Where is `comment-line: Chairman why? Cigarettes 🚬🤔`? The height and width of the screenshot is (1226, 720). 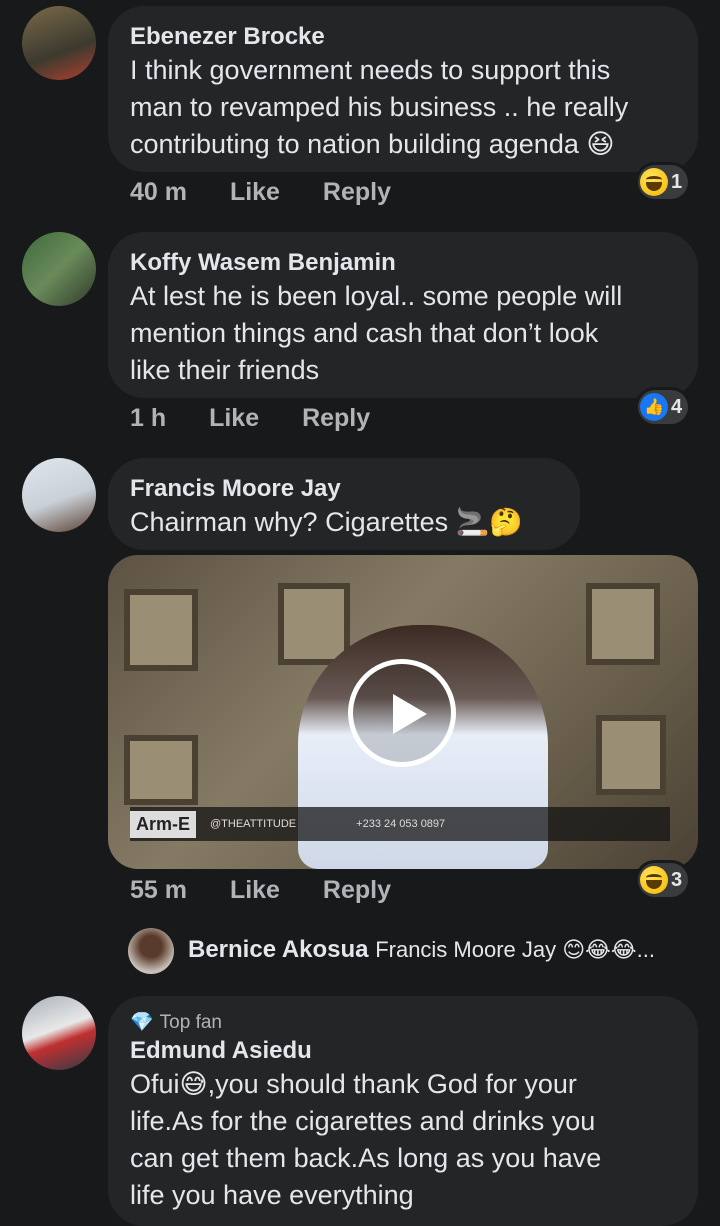 comment-line: Chairman why? Cigarettes 🚬🤔 is located at coordinates (326, 522).